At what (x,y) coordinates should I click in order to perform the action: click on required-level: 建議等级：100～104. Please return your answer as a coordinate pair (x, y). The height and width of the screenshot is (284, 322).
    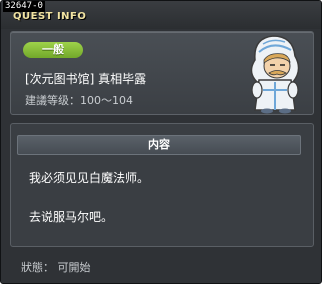
    Looking at the image, I should click on (79, 100).